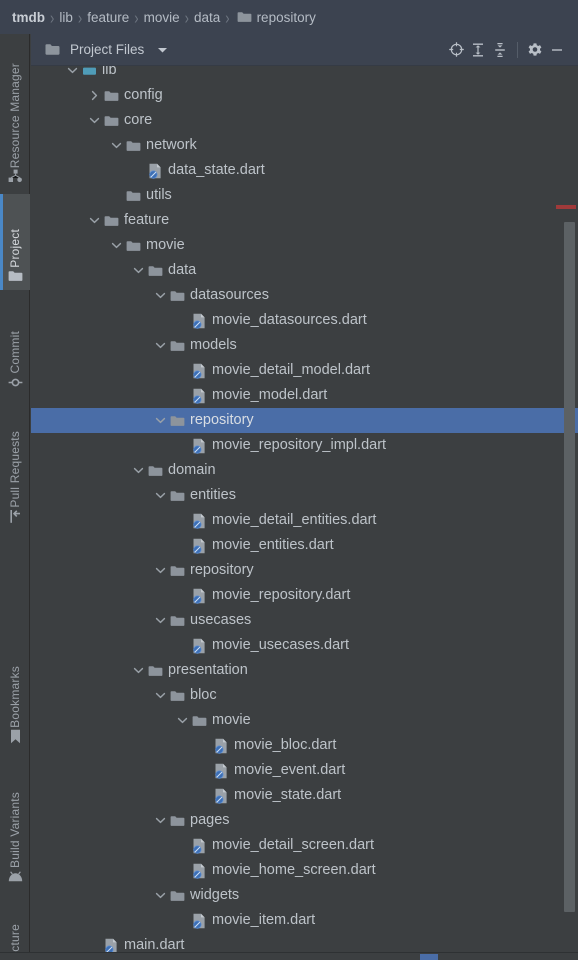 The height and width of the screenshot is (960, 578). Describe the element at coordinates (304, 395) in the screenshot. I see `tree-file-row: movie_model.dart` at that location.